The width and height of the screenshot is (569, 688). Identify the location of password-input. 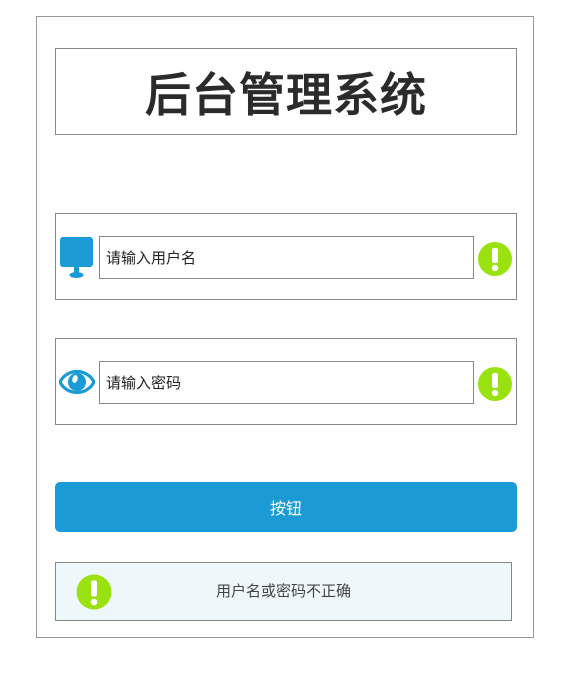
(286, 382).